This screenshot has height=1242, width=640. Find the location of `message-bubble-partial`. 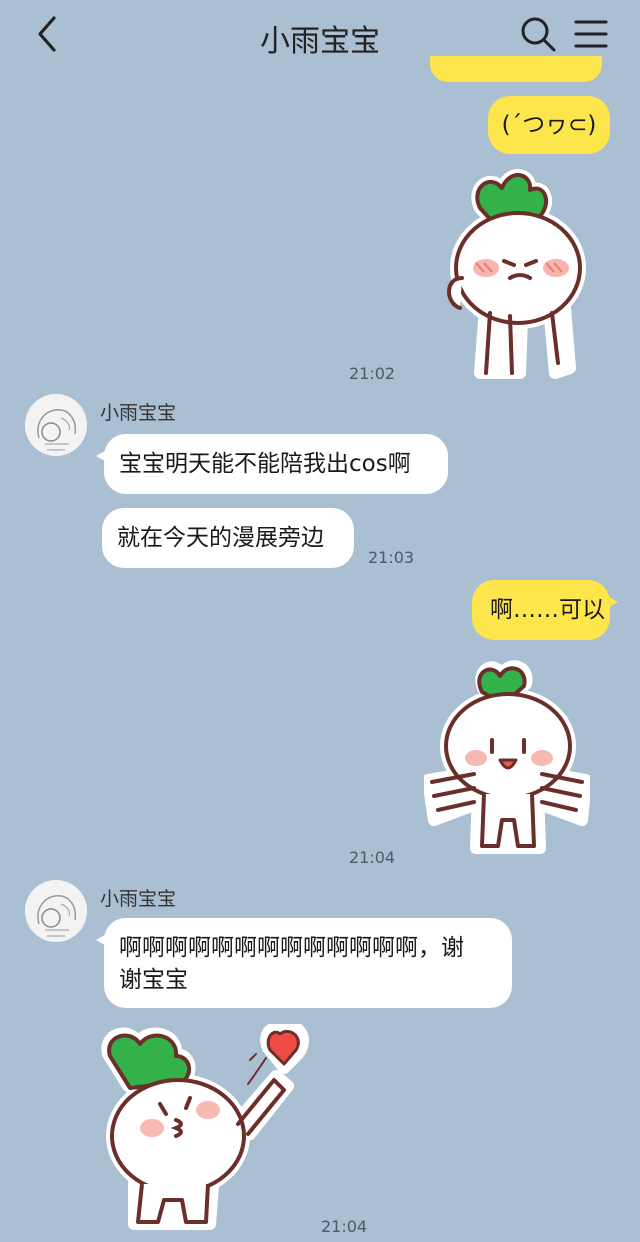

message-bubble-partial is located at coordinates (516, 69).